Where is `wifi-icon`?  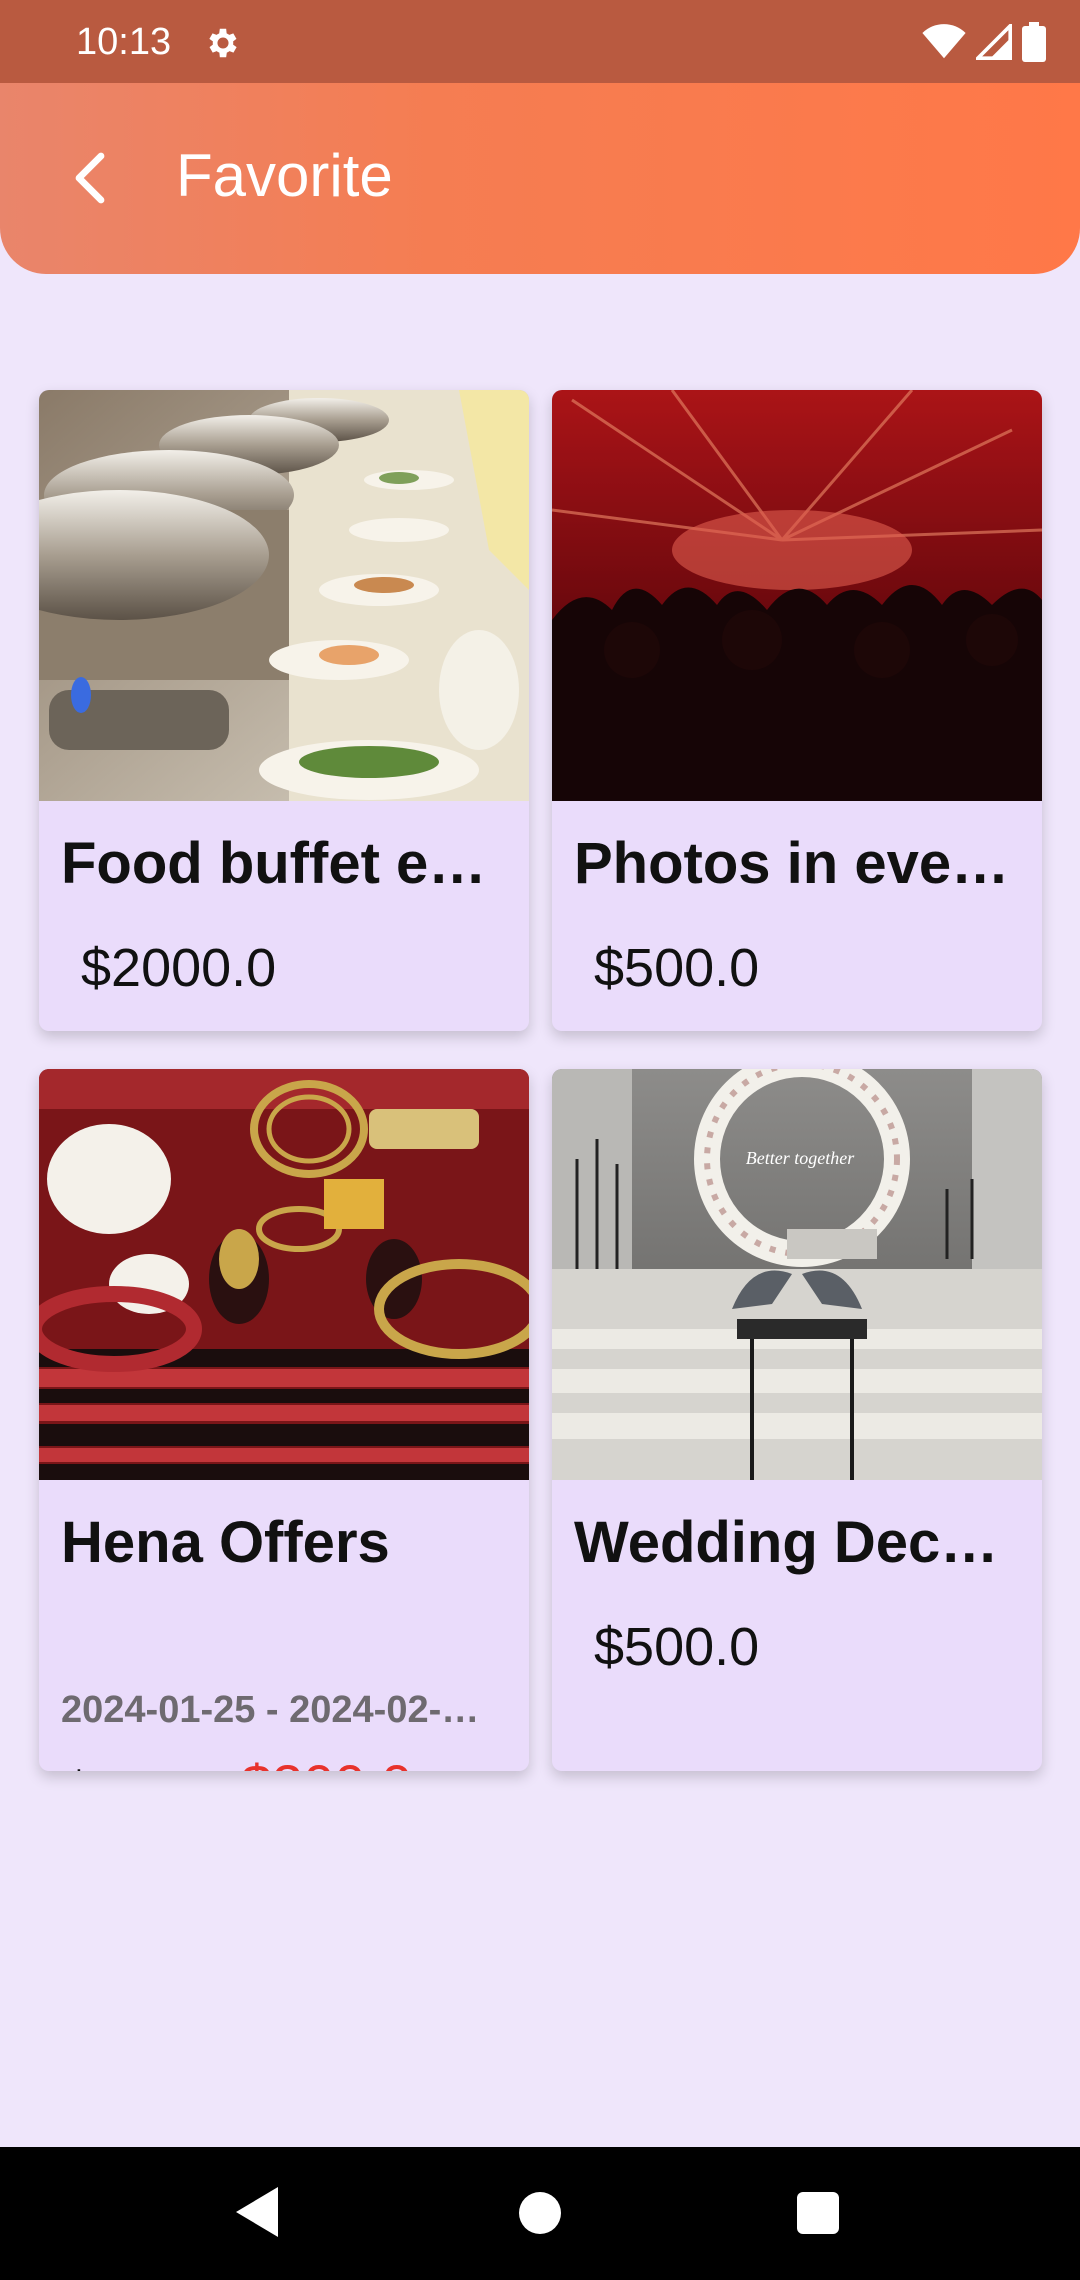
wifi-icon is located at coordinates (944, 41).